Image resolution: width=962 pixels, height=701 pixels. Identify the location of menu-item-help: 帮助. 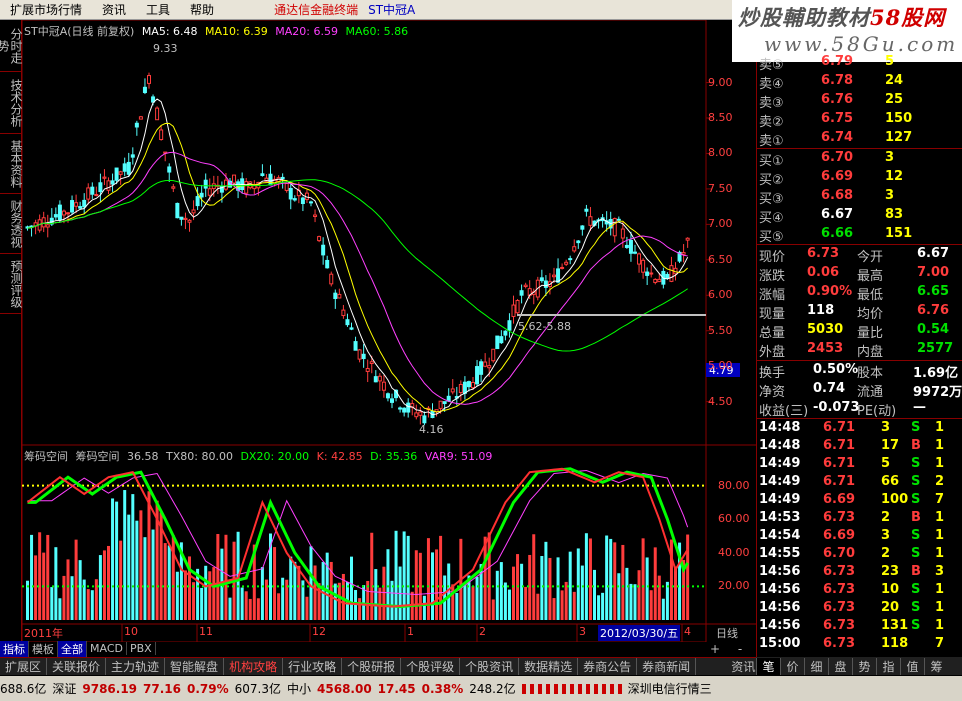
(202, 9).